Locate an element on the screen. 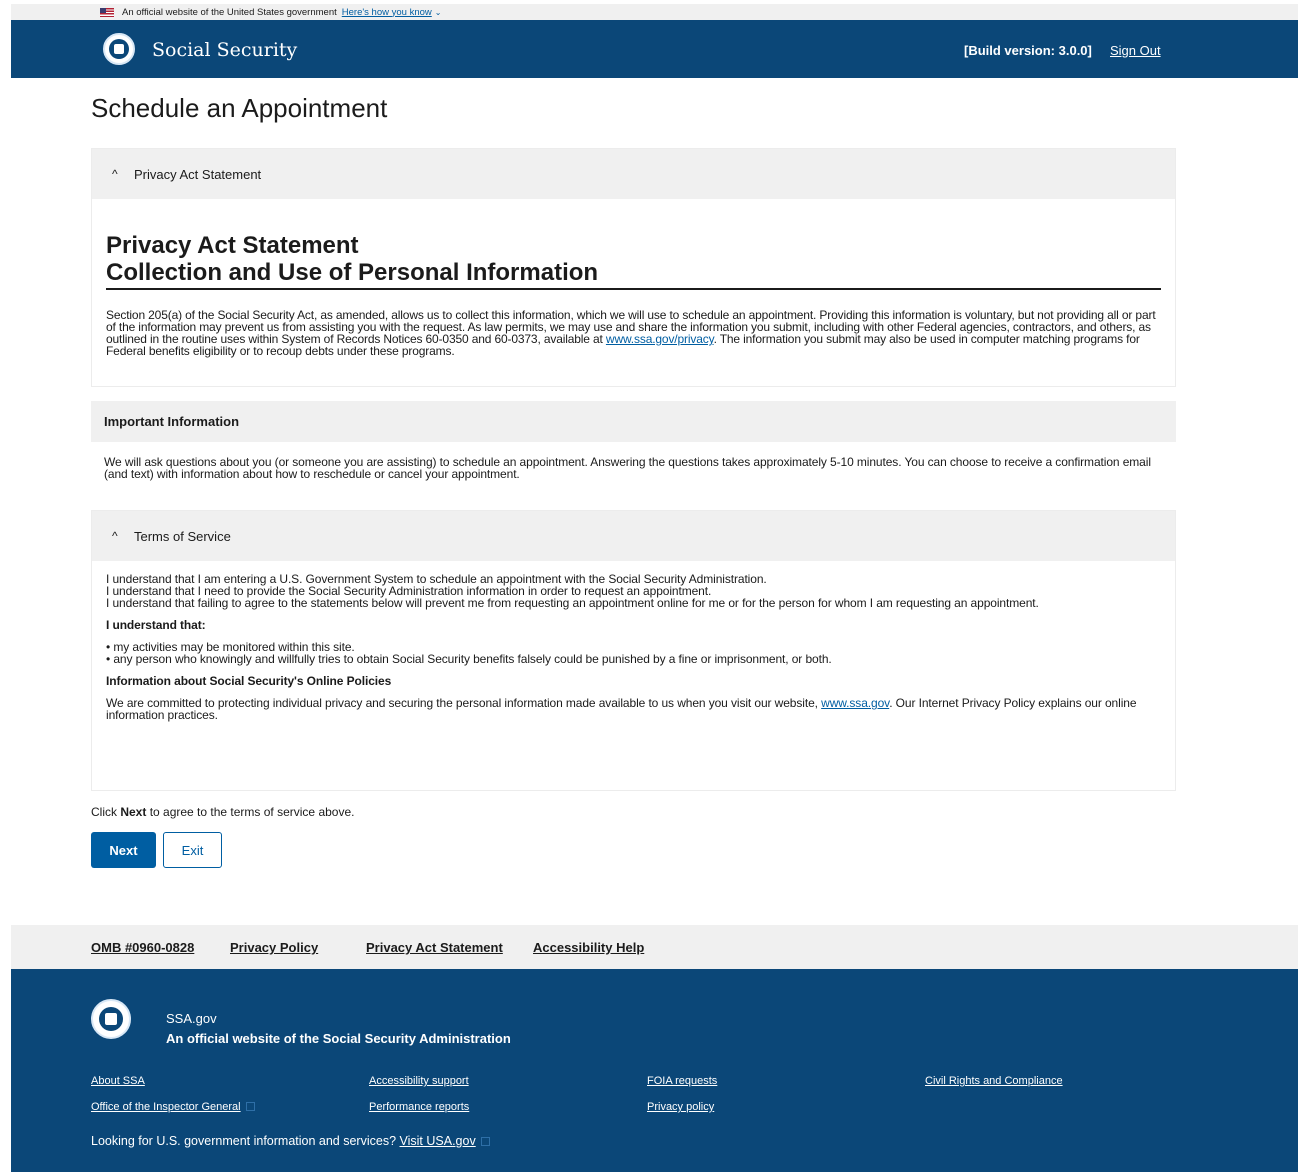 Image resolution: width=1298 pixels, height=1172 pixels. ssa-privacy-link: www.ssa.gov/privacy is located at coordinates (660, 339).